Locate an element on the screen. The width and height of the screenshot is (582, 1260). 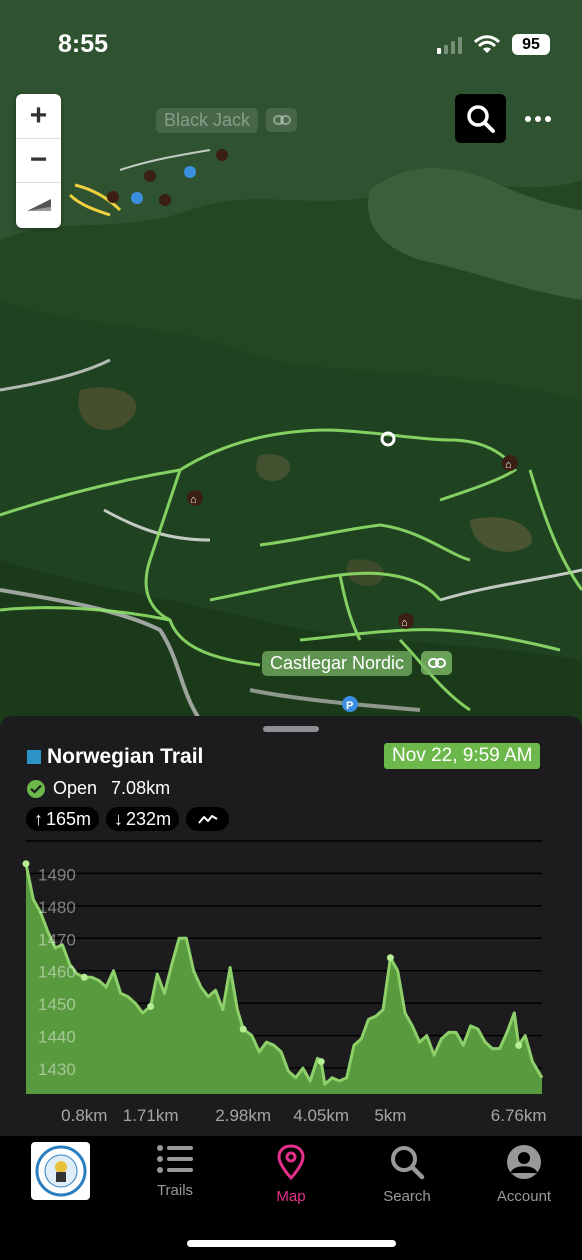
trail-header: Norwegian Trail is located at coordinates (115, 757).